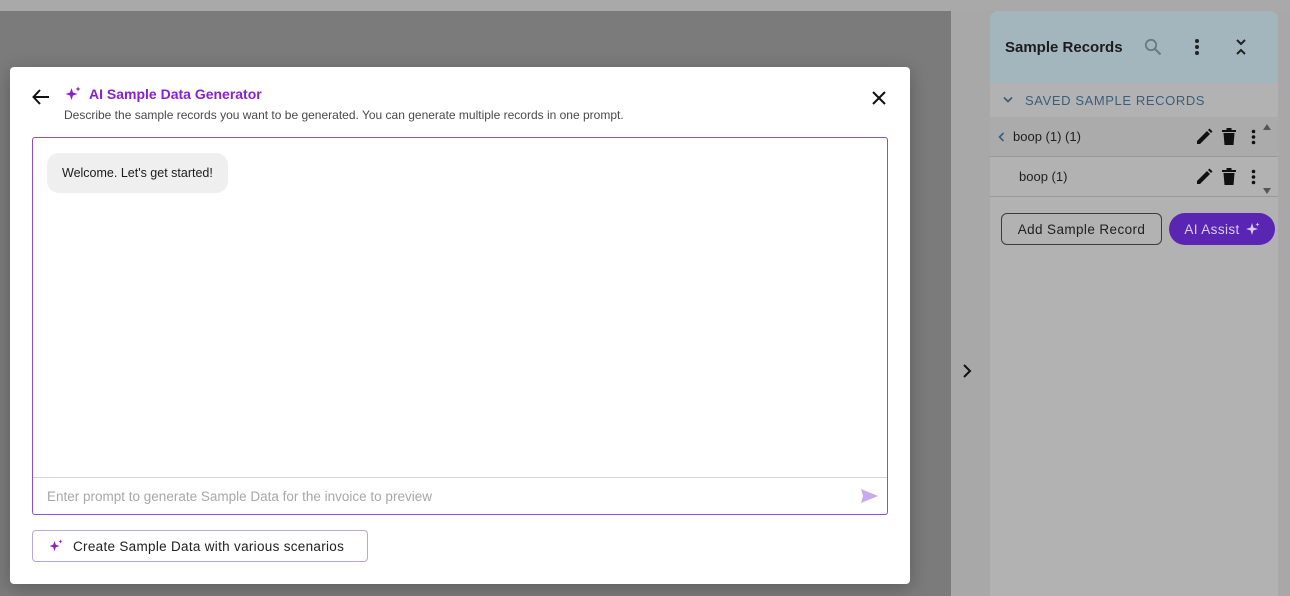 This screenshot has height=596, width=1290. What do you see at coordinates (1134, 177) in the screenshot?
I see `list-item: boop (1)` at bounding box center [1134, 177].